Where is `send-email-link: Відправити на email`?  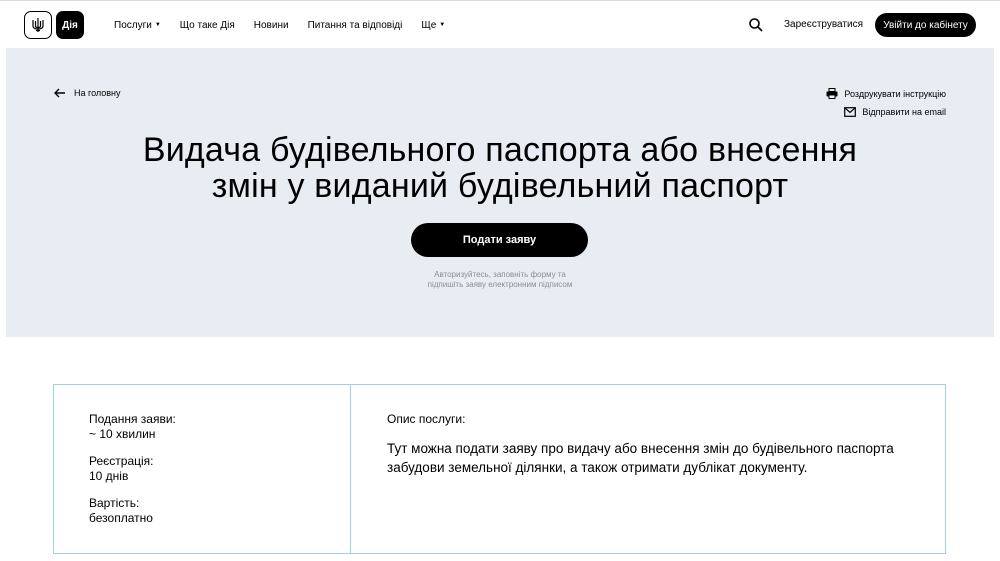 send-email-link: Відправити на email is located at coordinates (895, 112).